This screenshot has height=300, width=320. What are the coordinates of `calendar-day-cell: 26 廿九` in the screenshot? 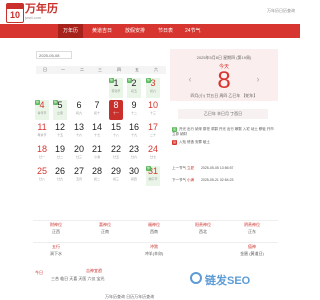 It's located at (60, 176).